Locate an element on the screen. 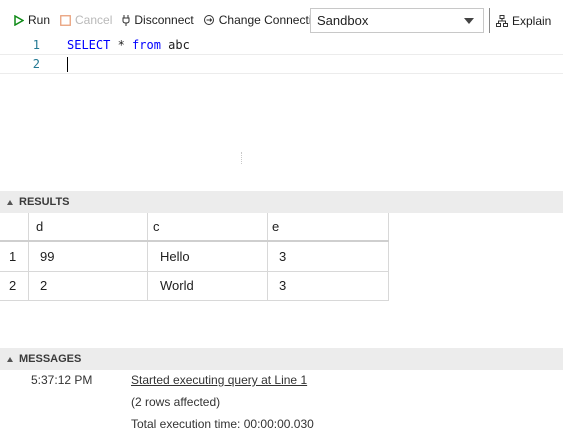 The height and width of the screenshot is (441, 563). plain-token: abc is located at coordinates (175, 45).